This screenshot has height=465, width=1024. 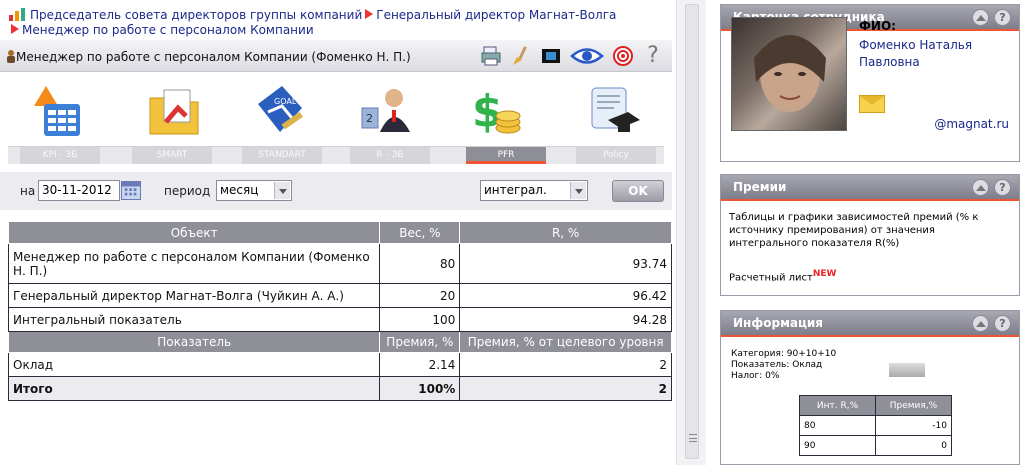 What do you see at coordinates (168, 30) in the screenshot?
I see `breadcrumb-item-manager: Менеджер по работе с персоналом Компании` at bounding box center [168, 30].